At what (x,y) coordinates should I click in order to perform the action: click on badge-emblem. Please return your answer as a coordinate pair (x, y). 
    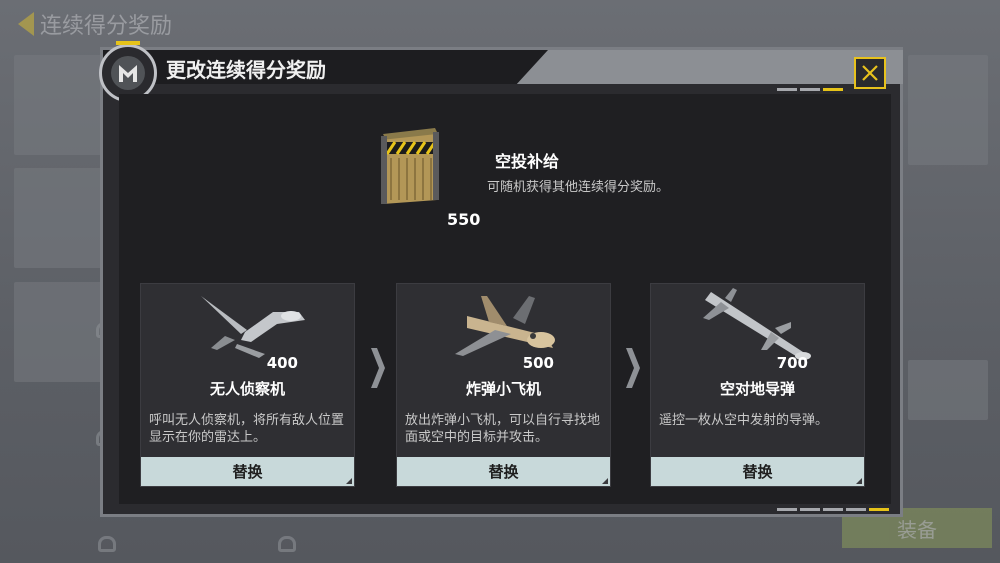
    Looking at the image, I should click on (128, 73).